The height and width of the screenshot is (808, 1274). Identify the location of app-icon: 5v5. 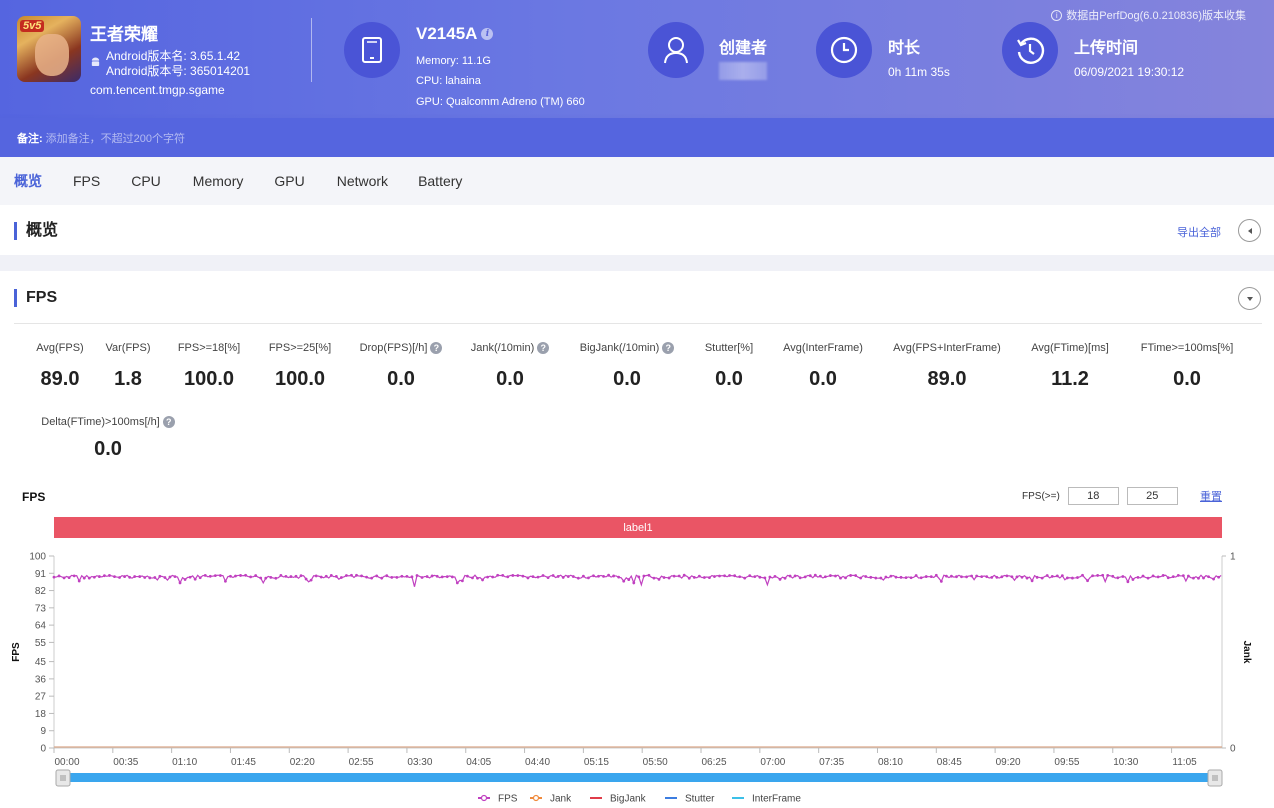
(49, 49).